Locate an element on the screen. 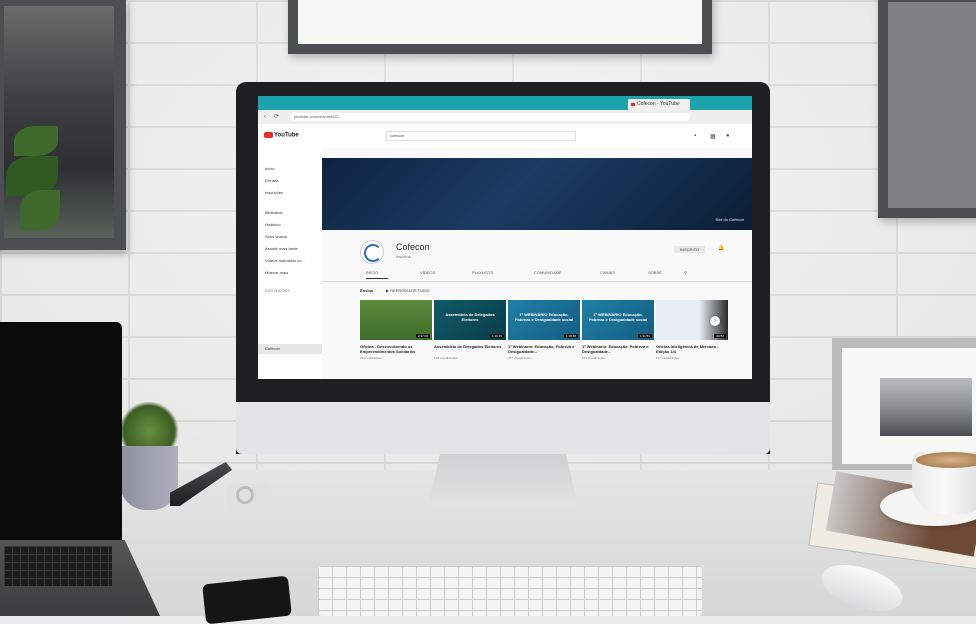 Image resolution: width=976 pixels, height=624 pixels. keyboard is located at coordinates (510, 591).